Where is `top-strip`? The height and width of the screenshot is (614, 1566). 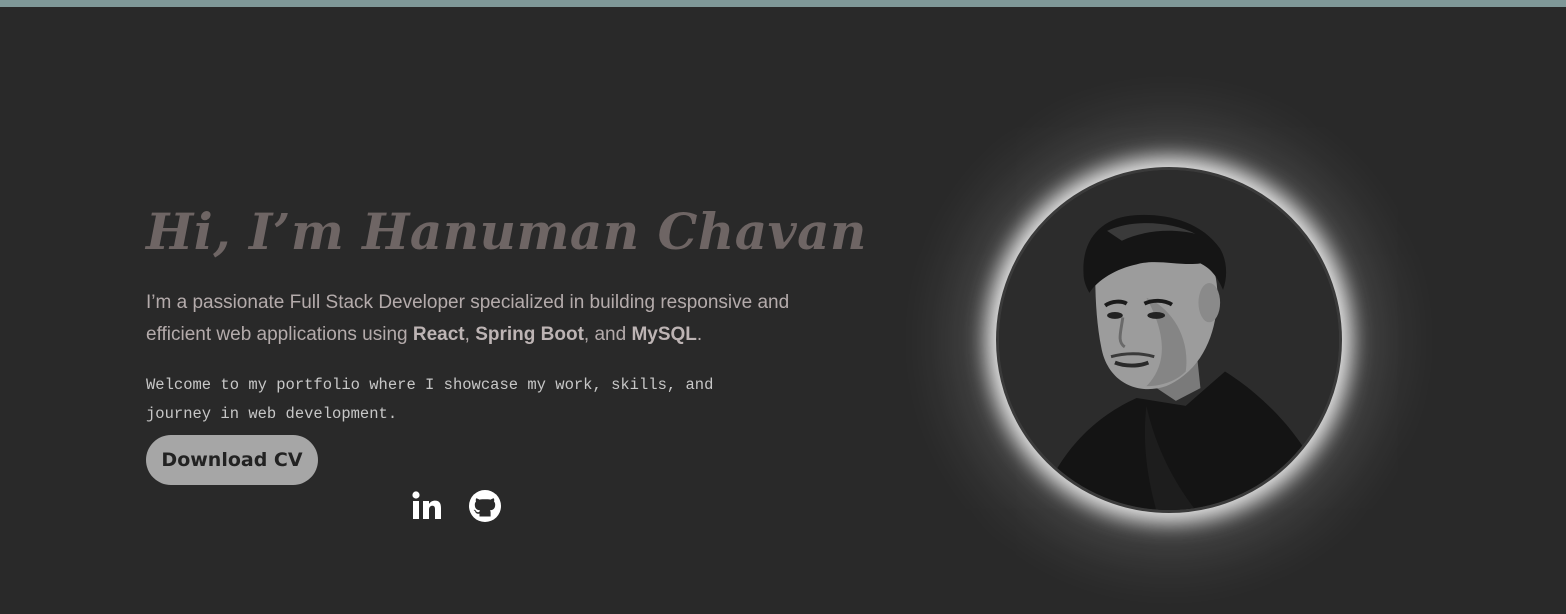
top-strip is located at coordinates (783, 3).